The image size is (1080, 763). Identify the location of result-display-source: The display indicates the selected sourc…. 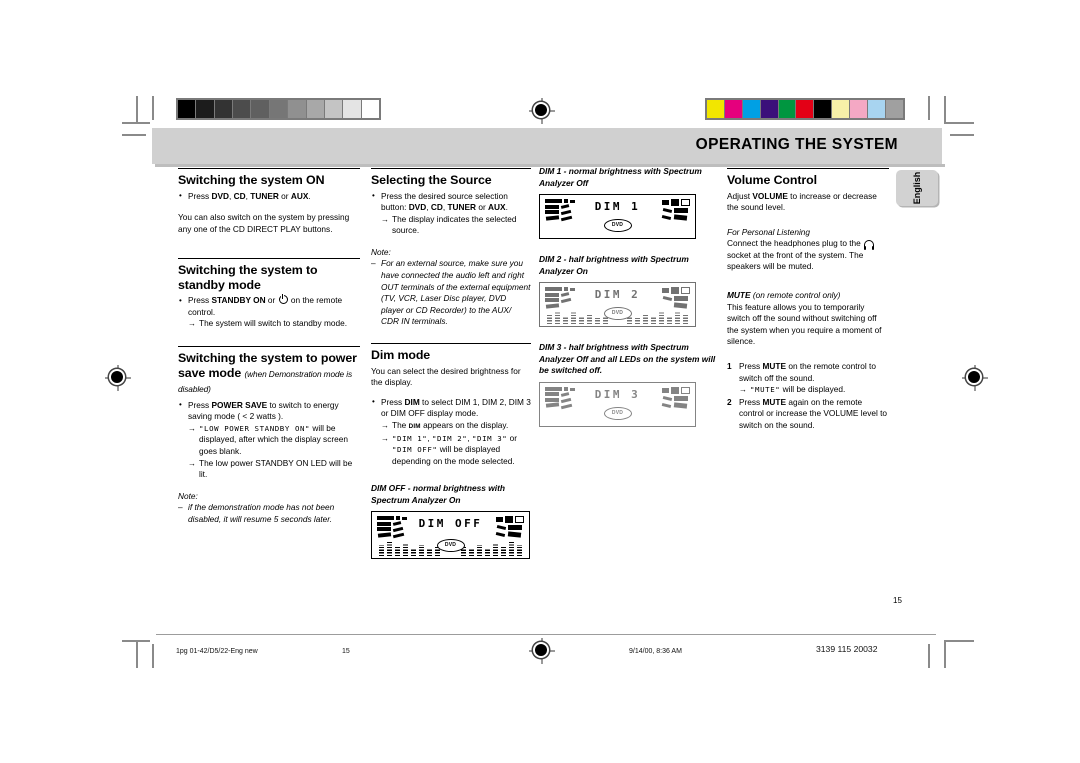
(456, 225).